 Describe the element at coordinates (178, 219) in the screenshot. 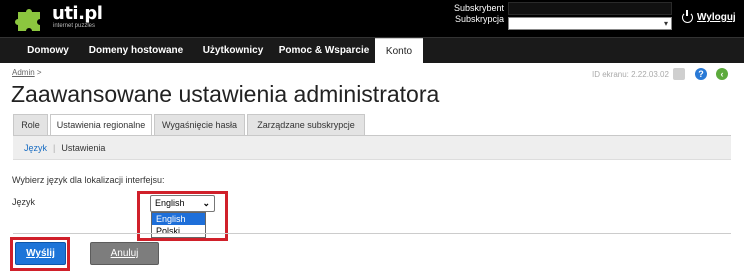

I see `language-option-english: English` at that location.